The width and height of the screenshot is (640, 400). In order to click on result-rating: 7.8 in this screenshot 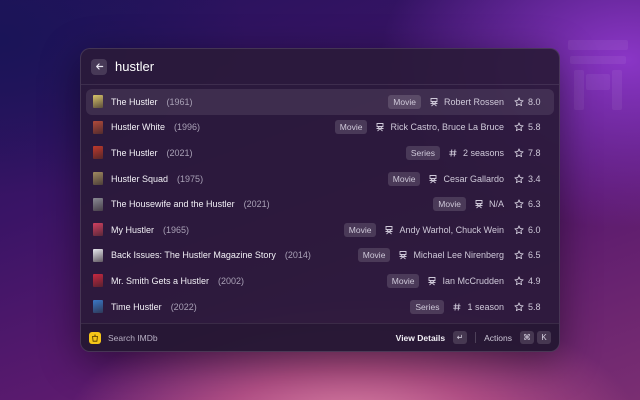, I will do `click(531, 153)`.